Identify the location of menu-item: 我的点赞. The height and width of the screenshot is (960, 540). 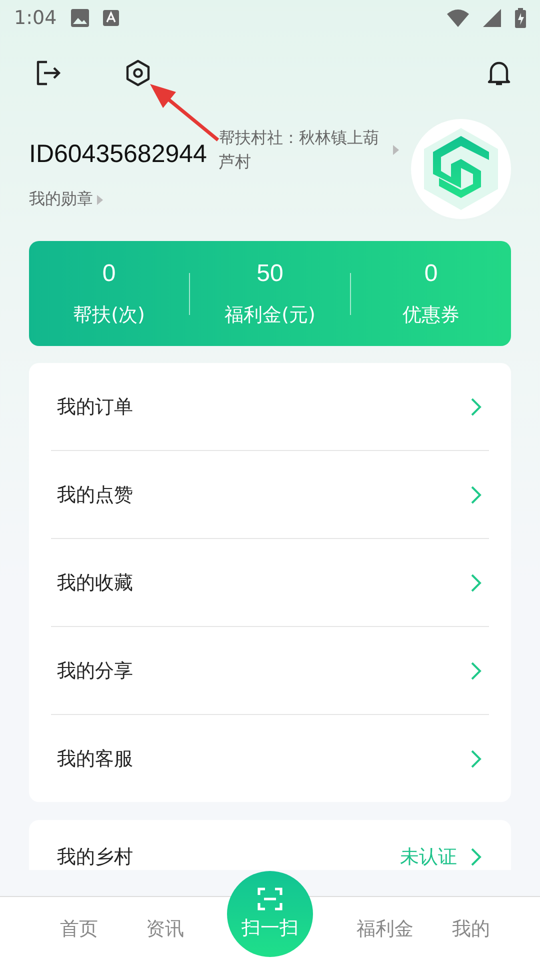
(270, 494).